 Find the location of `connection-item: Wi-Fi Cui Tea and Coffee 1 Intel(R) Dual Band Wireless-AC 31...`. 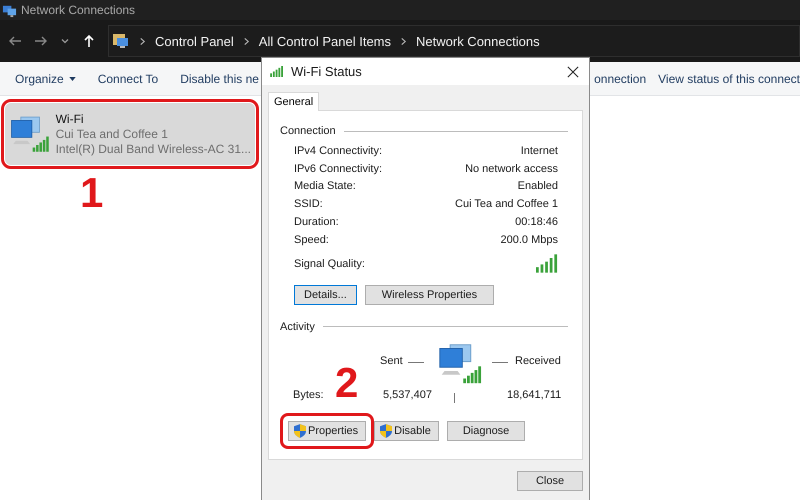

connection-item: Wi-Fi Cui Tea and Coffee 1 Intel(R) Dual Band Wireless-AC 31... is located at coordinates (130, 134).